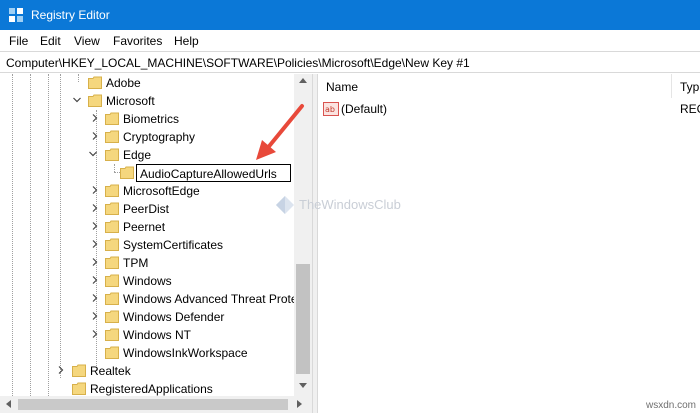 Image resolution: width=700 pixels, height=413 pixels. I want to click on tree-item-label: PeerDist, so click(146, 209).